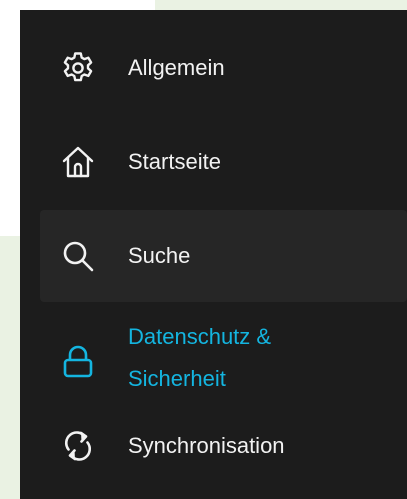 The width and height of the screenshot is (407, 499). Describe the element at coordinates (78, 162) in the screenshot. I see `home-icon` at that location.